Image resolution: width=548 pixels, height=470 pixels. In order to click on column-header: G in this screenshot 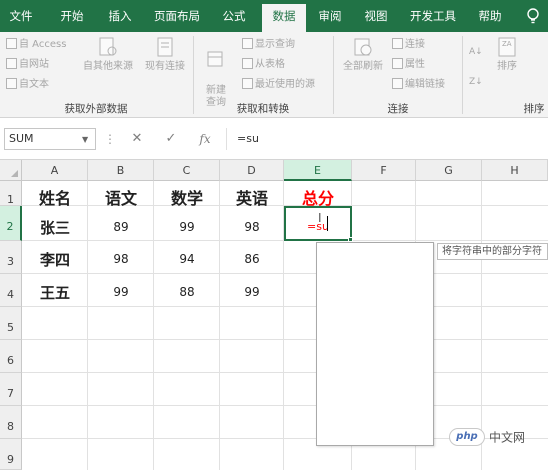, I will do `click(449, 170)`.